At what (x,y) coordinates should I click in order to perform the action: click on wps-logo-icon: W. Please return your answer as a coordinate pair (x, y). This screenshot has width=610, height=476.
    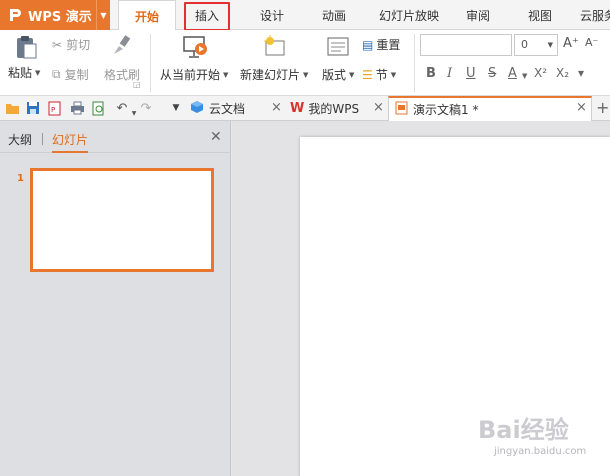
    Looking at the image, I should click on (297, 108).